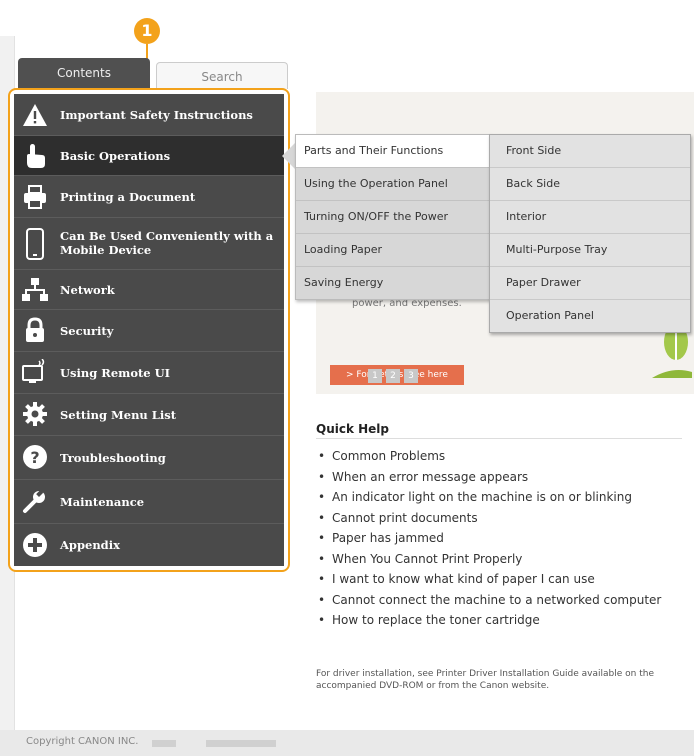 The image size is (694, 756). I want to click on carousel-page-3: 3, so click(411, 376).